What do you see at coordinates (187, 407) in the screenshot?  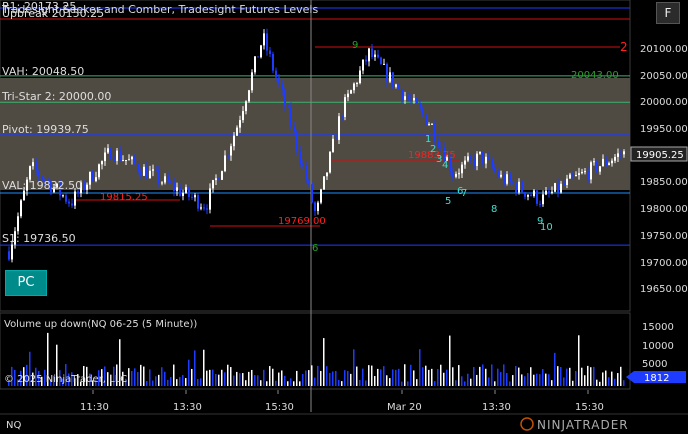 I see `time-label: 13:30` at bounding box center [187, 407].